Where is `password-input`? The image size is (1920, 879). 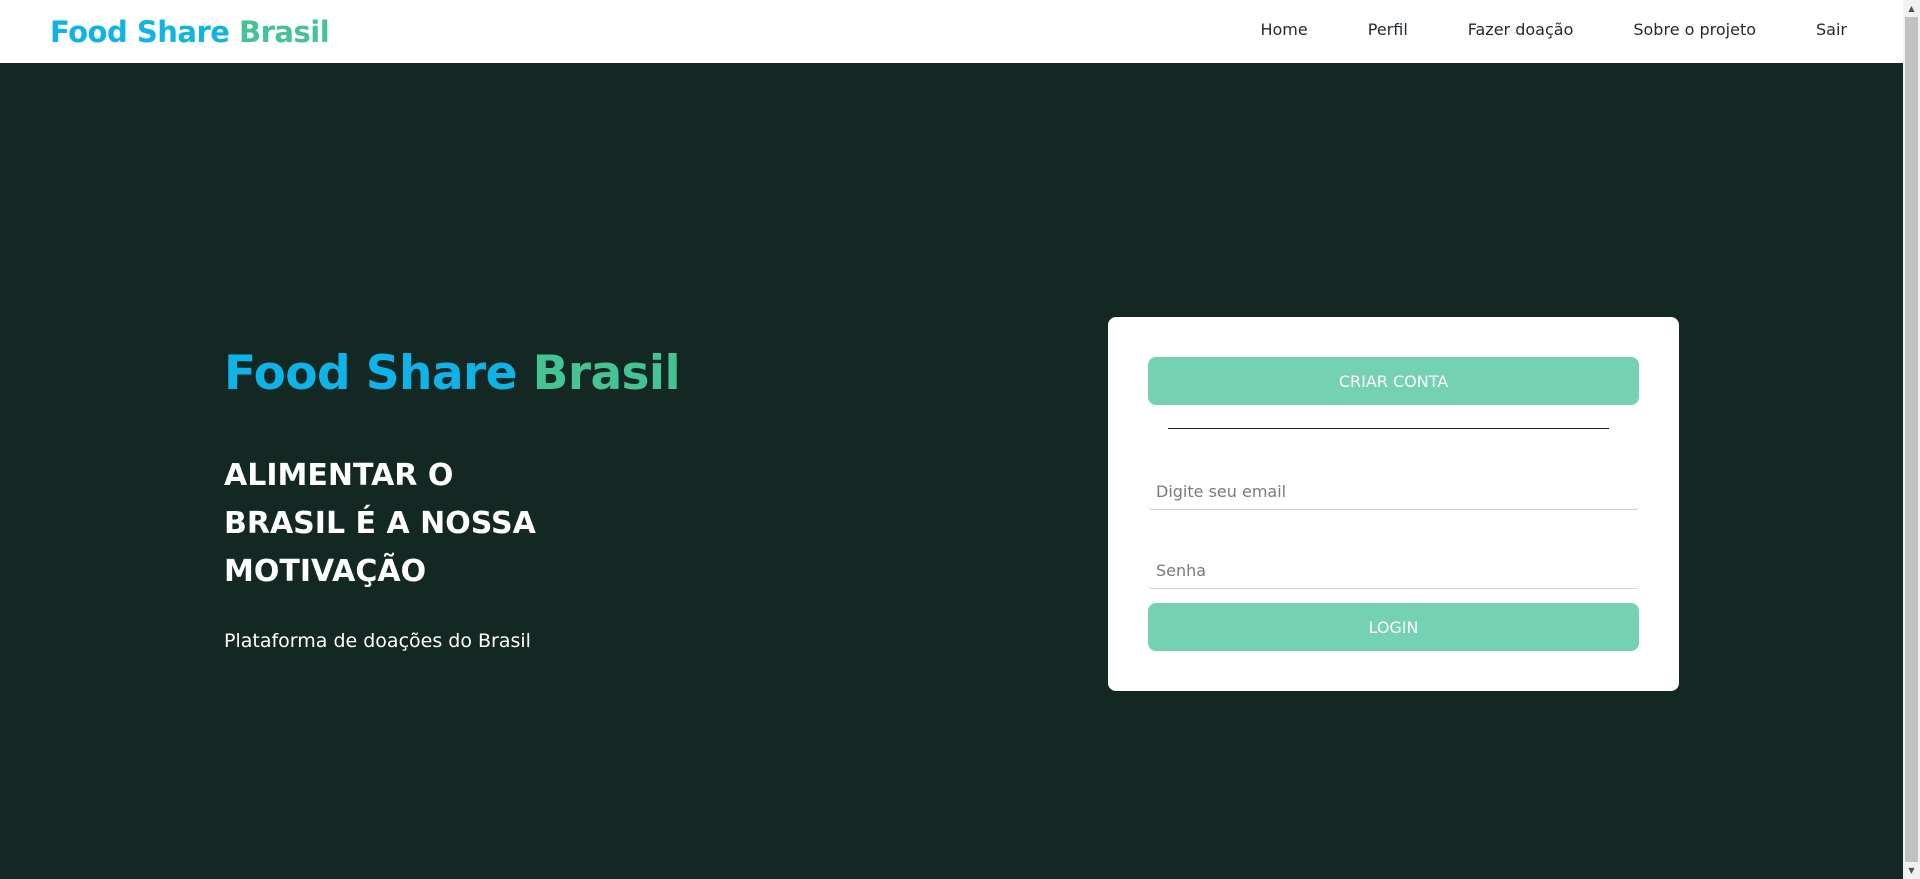 password-input is located at coordinates (1393, 571).